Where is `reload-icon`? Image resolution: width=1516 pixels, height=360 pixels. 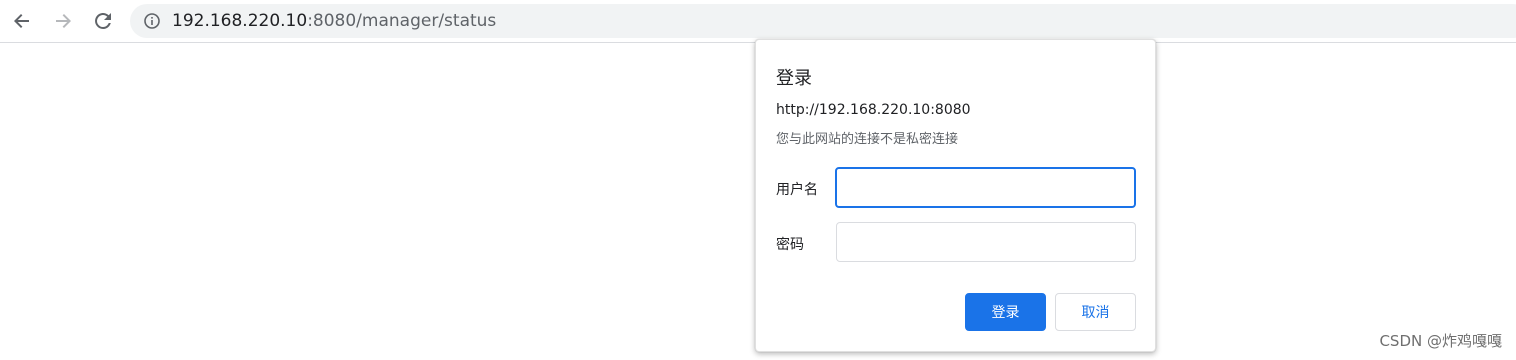
reload-icon is located at coordinates (103, 20).